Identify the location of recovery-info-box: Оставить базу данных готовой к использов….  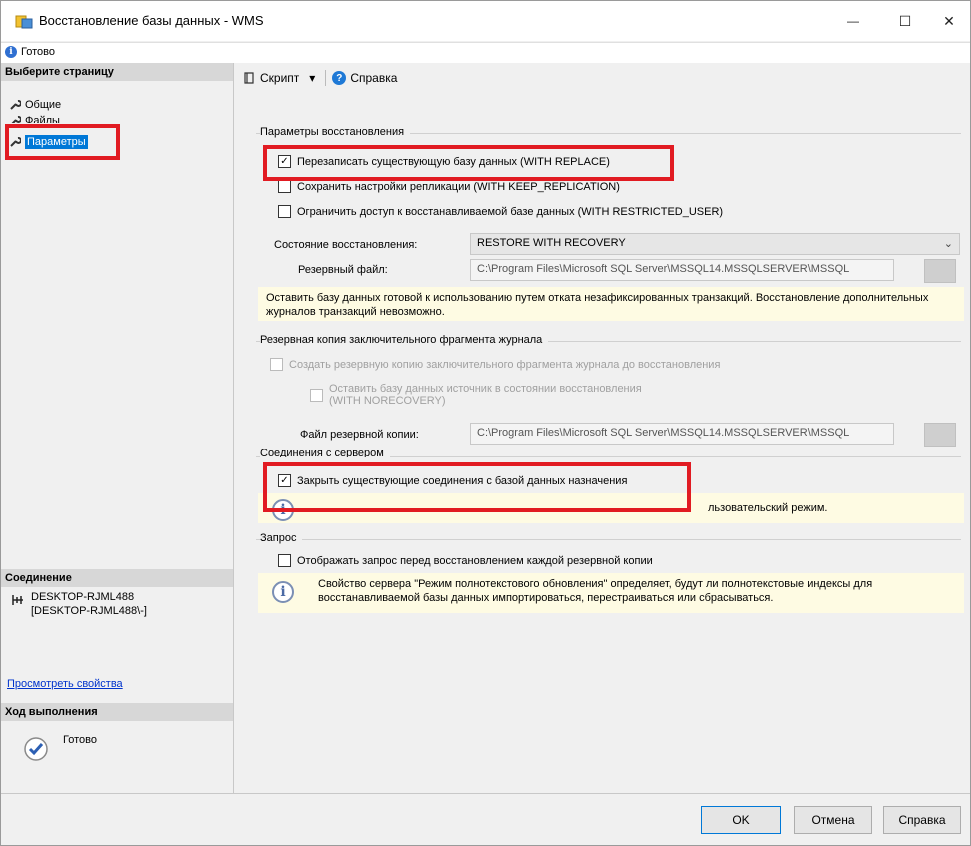
(611, 304).